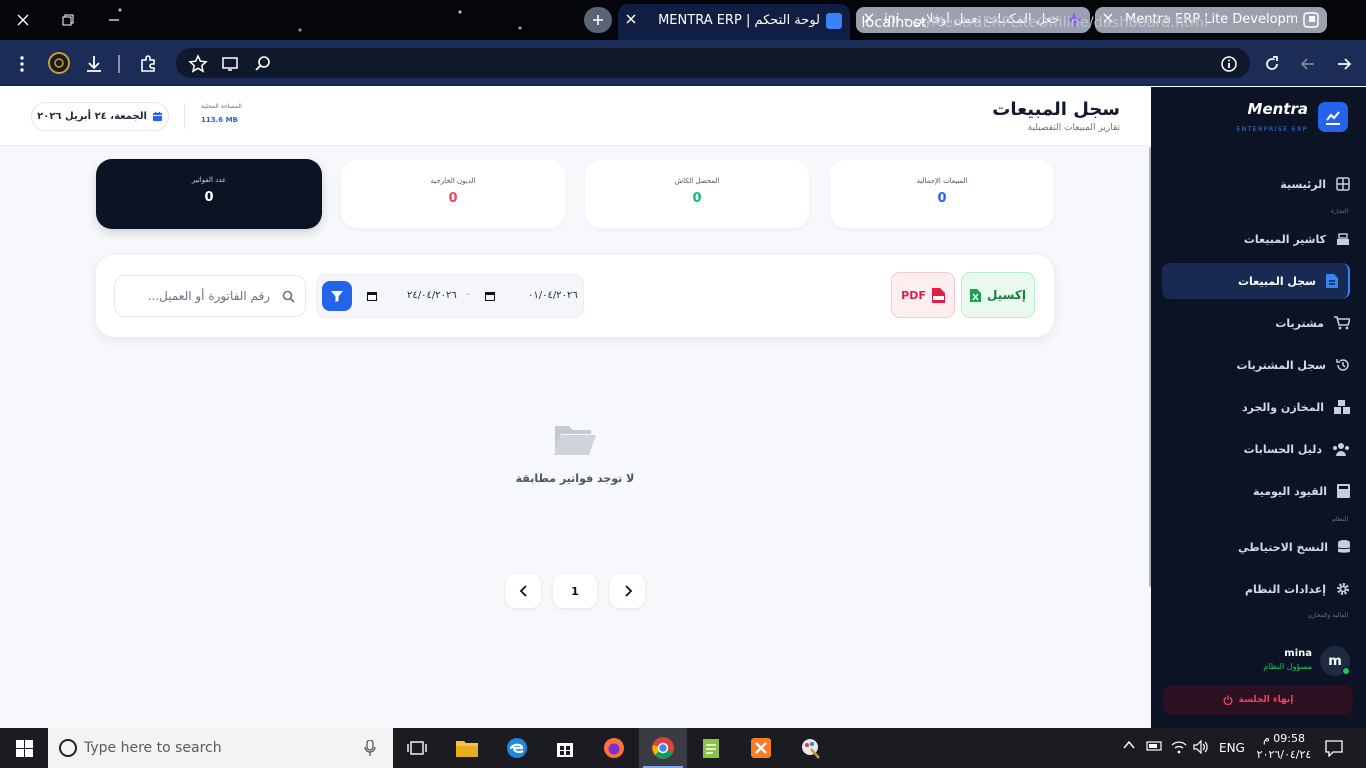 Image resolution: width=1366 pixels, height=768 pixels. I want to click on forward-arrow-icon, so click(1344, 64).